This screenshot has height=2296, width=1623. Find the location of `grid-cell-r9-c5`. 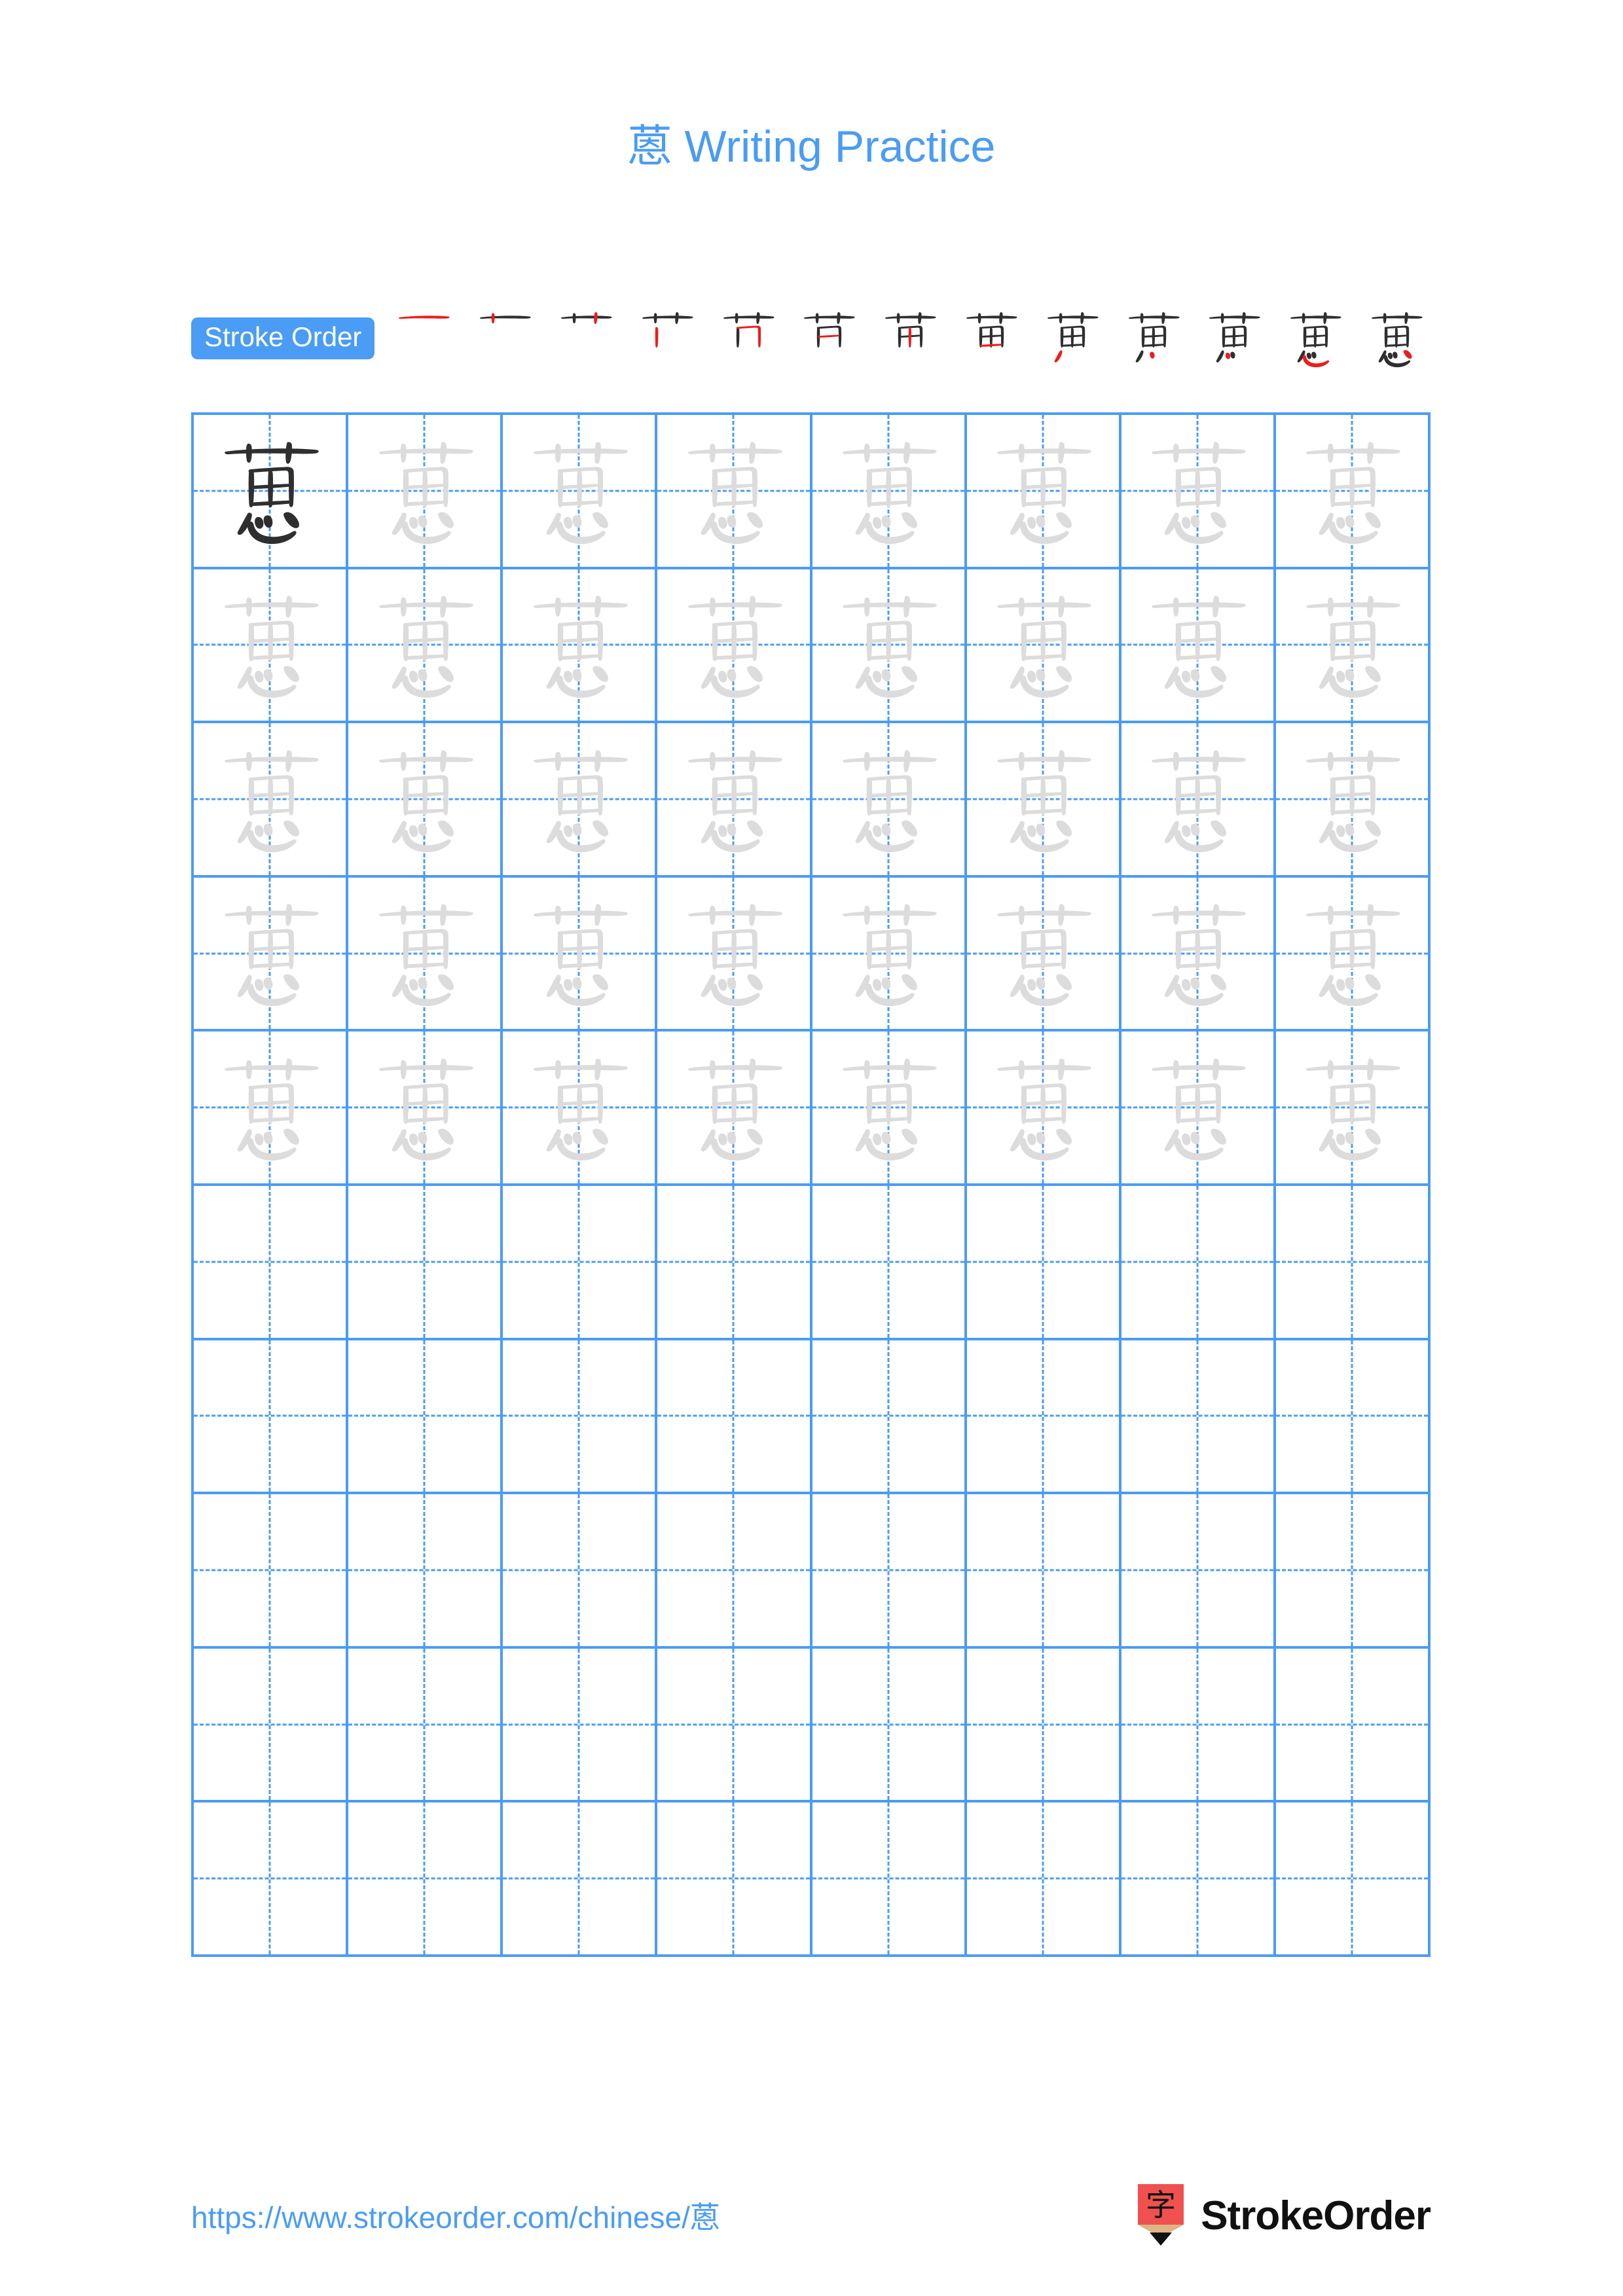

grid-cell-r9-c5 is located at coordinates (889, 1725).